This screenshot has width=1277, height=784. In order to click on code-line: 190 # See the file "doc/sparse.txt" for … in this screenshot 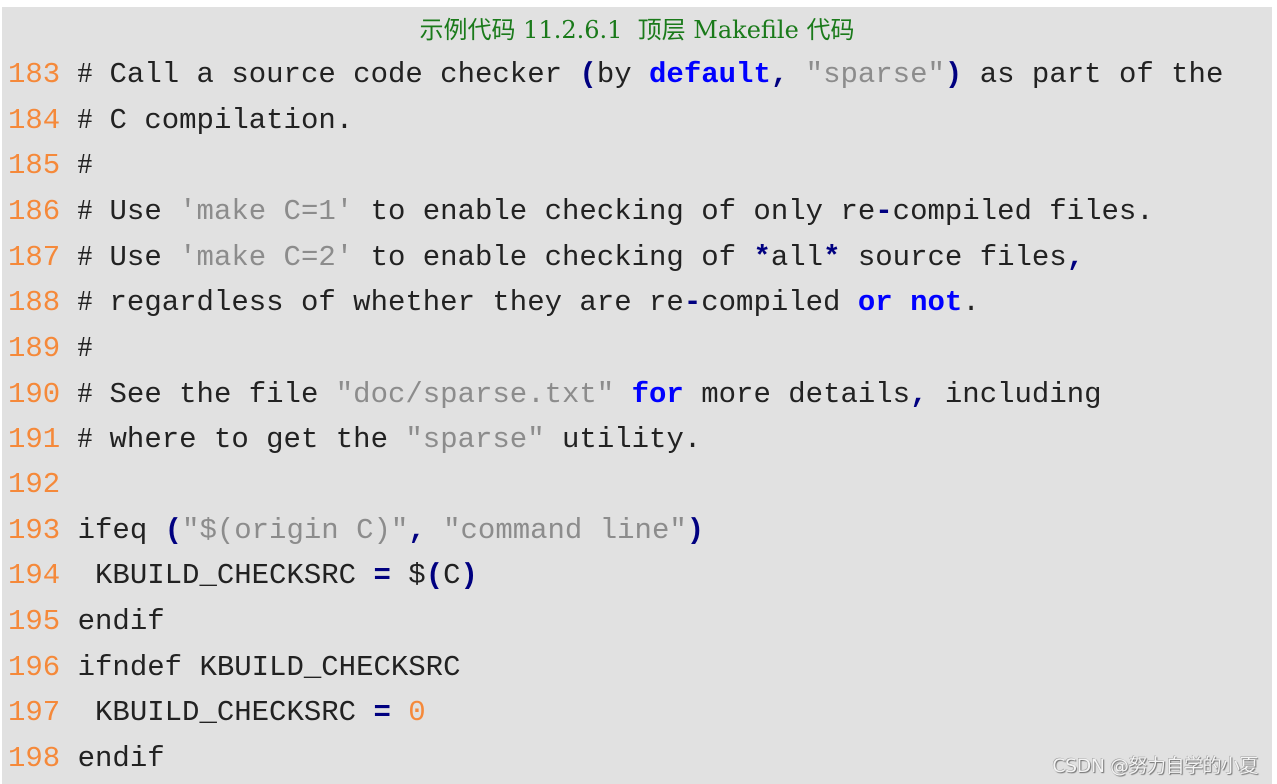, I will do `click(615, 394)`.